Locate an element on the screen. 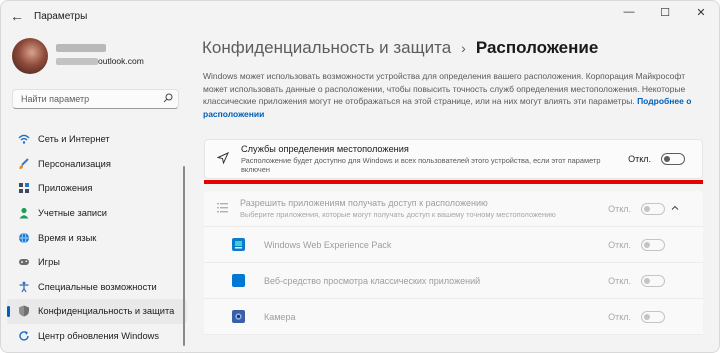 The image size is (720, 353). sidebar-item-label: Специальные возможности is located at coordinates (97, 286).